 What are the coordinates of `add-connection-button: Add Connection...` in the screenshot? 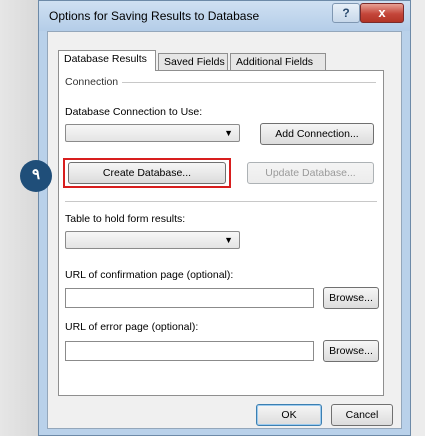 It's located at (317, 134).